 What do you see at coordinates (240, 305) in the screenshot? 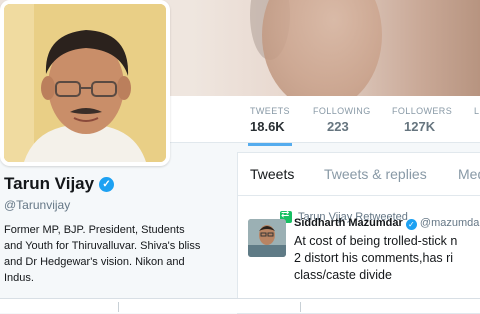
I see `bottom-bar` at bounding box center [240, 305].